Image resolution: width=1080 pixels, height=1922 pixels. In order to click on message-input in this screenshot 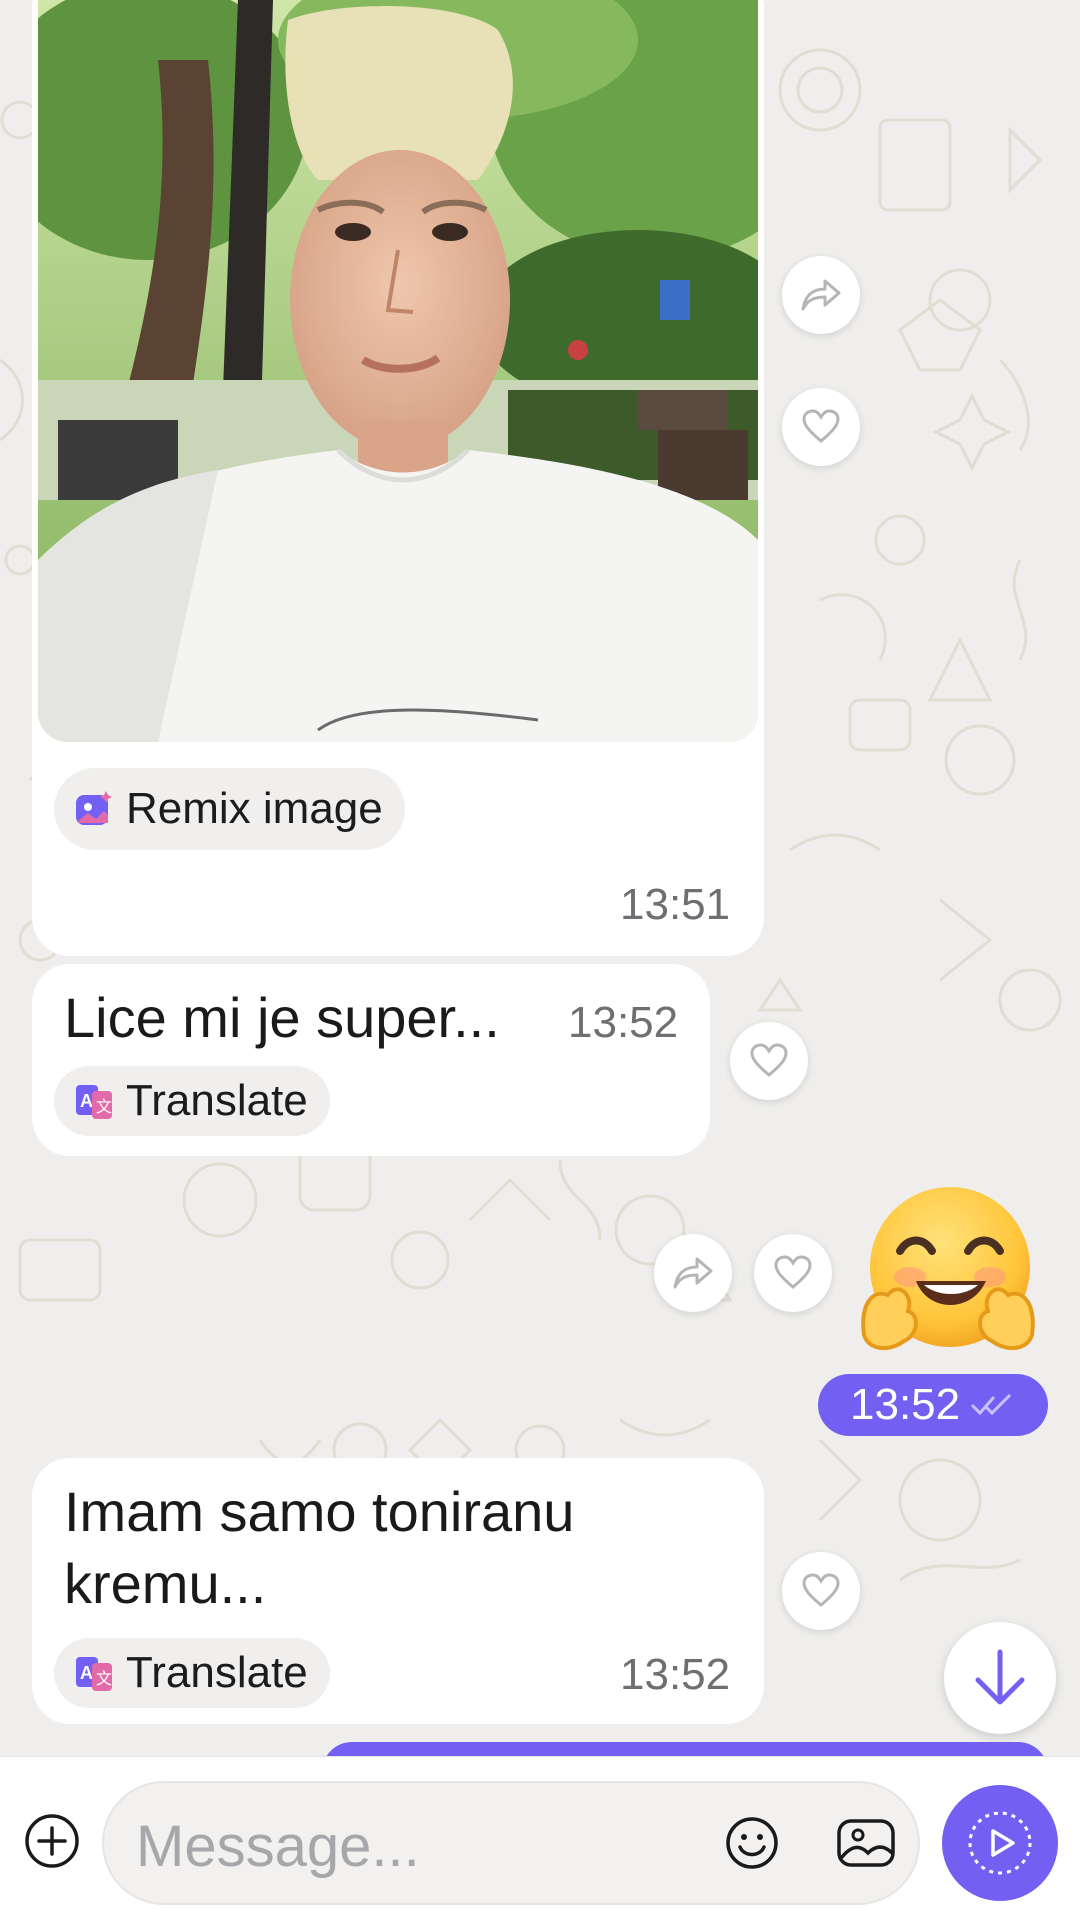, I will do `click(406, 1846)`.